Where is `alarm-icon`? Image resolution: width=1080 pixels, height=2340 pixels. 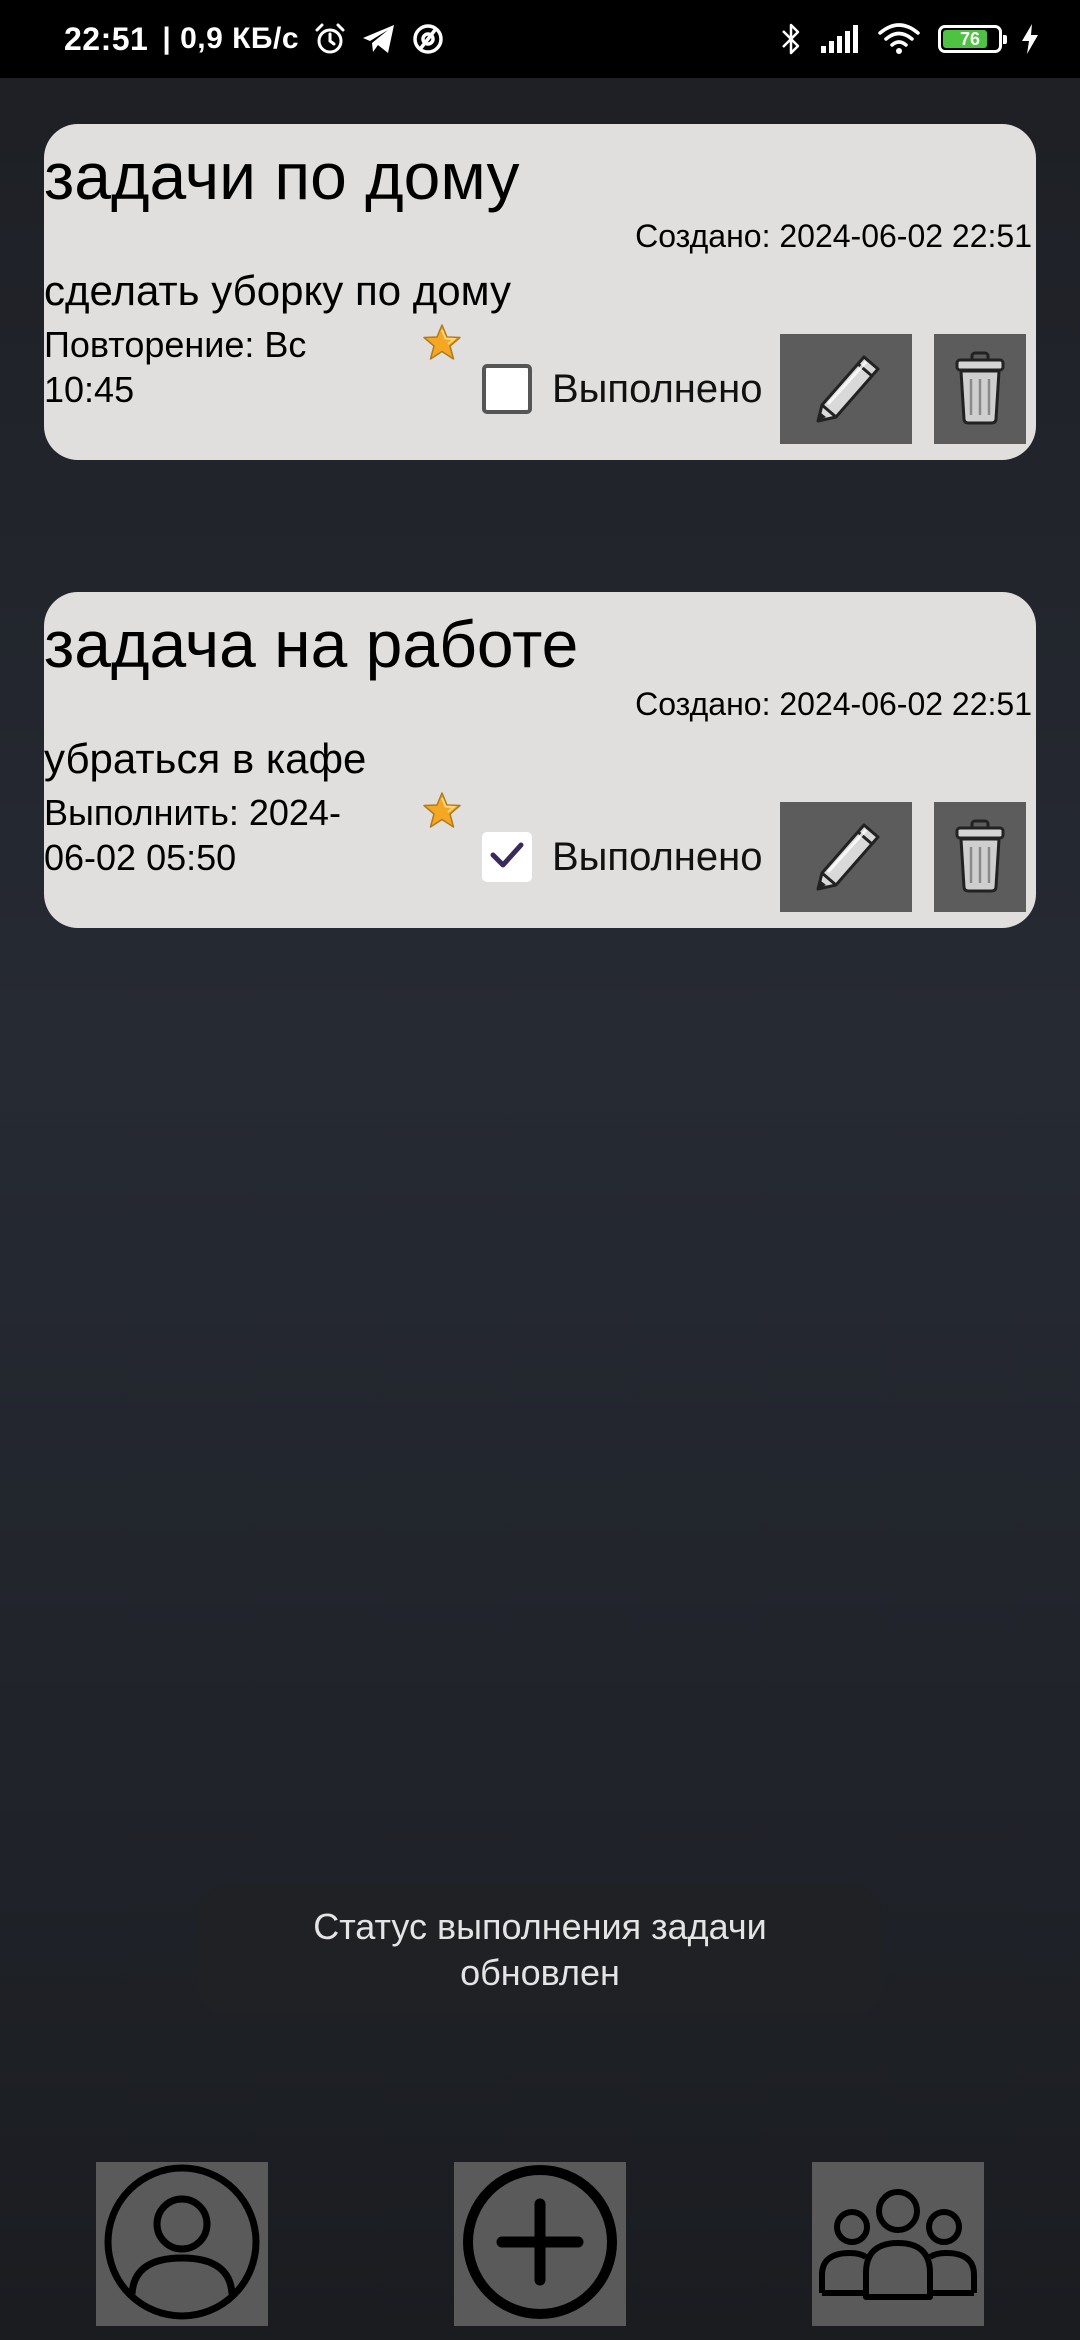 alarm-icon is located at coordinates (330, 39).